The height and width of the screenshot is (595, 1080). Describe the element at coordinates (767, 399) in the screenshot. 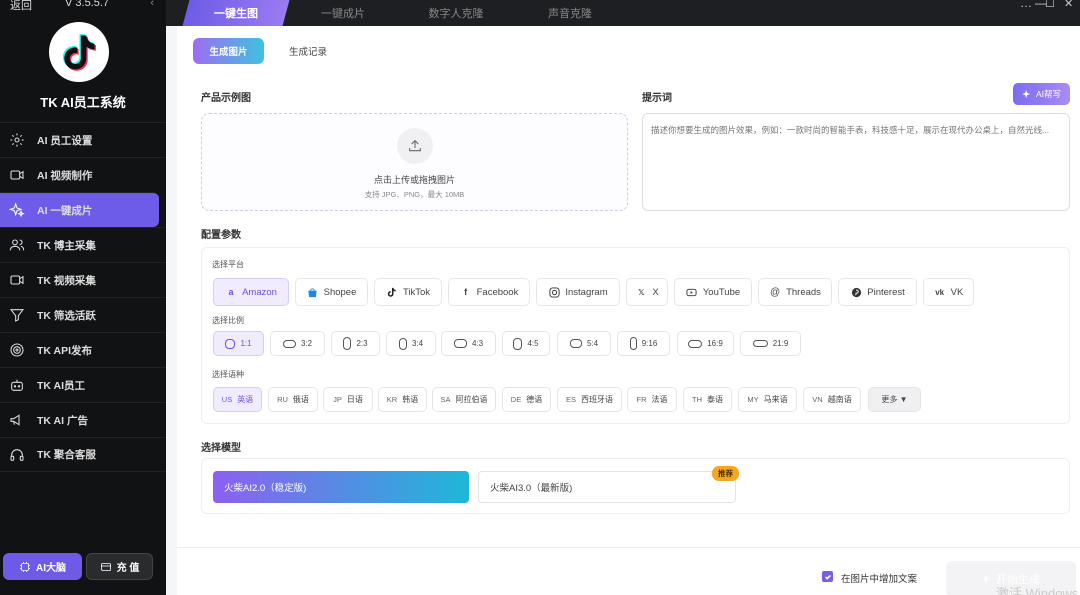

I see `language-my: MY 马来语` at that location.